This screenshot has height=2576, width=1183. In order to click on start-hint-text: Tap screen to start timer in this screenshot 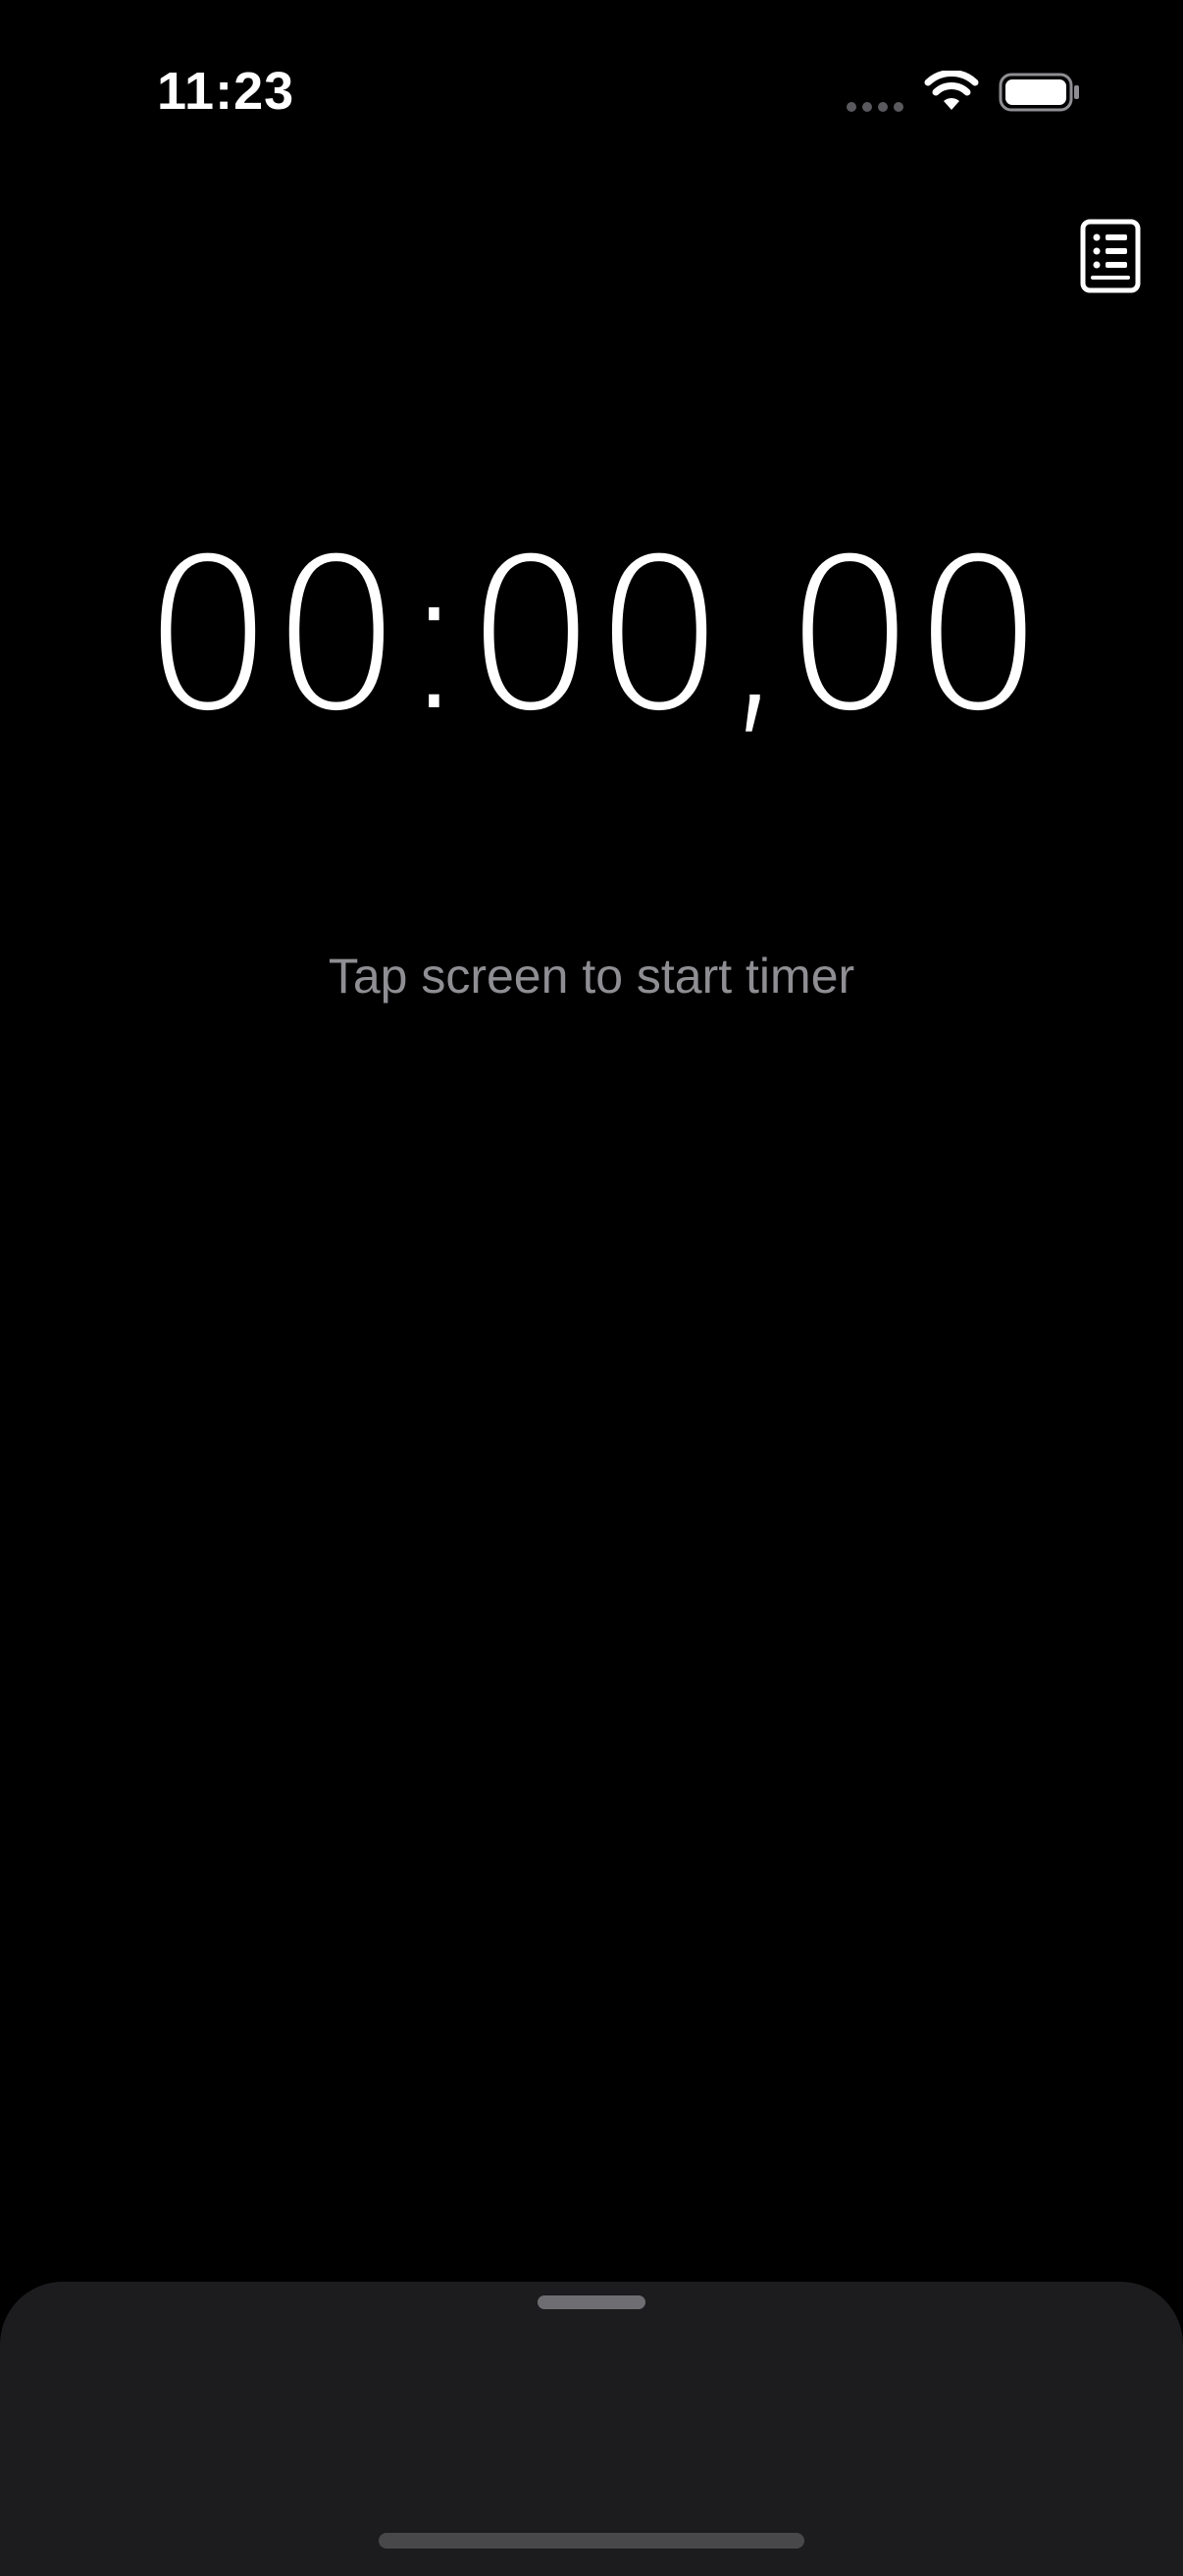, I will do `click(591, 976)`.